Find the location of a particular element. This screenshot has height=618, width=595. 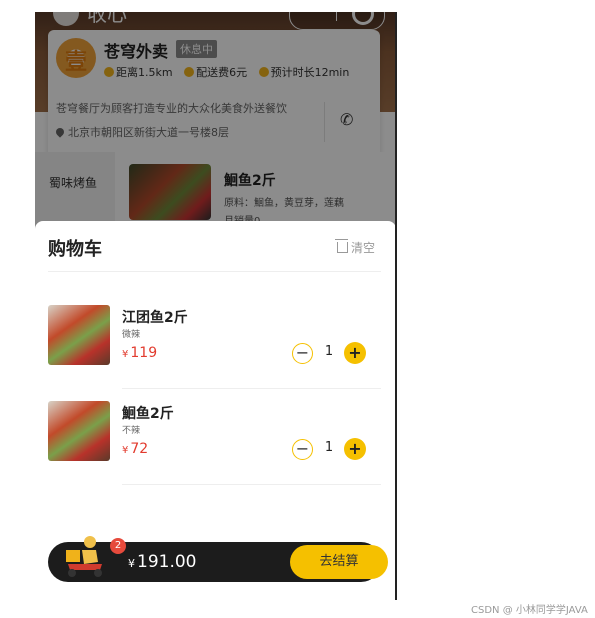

divider is located at coordinates (214, 271).